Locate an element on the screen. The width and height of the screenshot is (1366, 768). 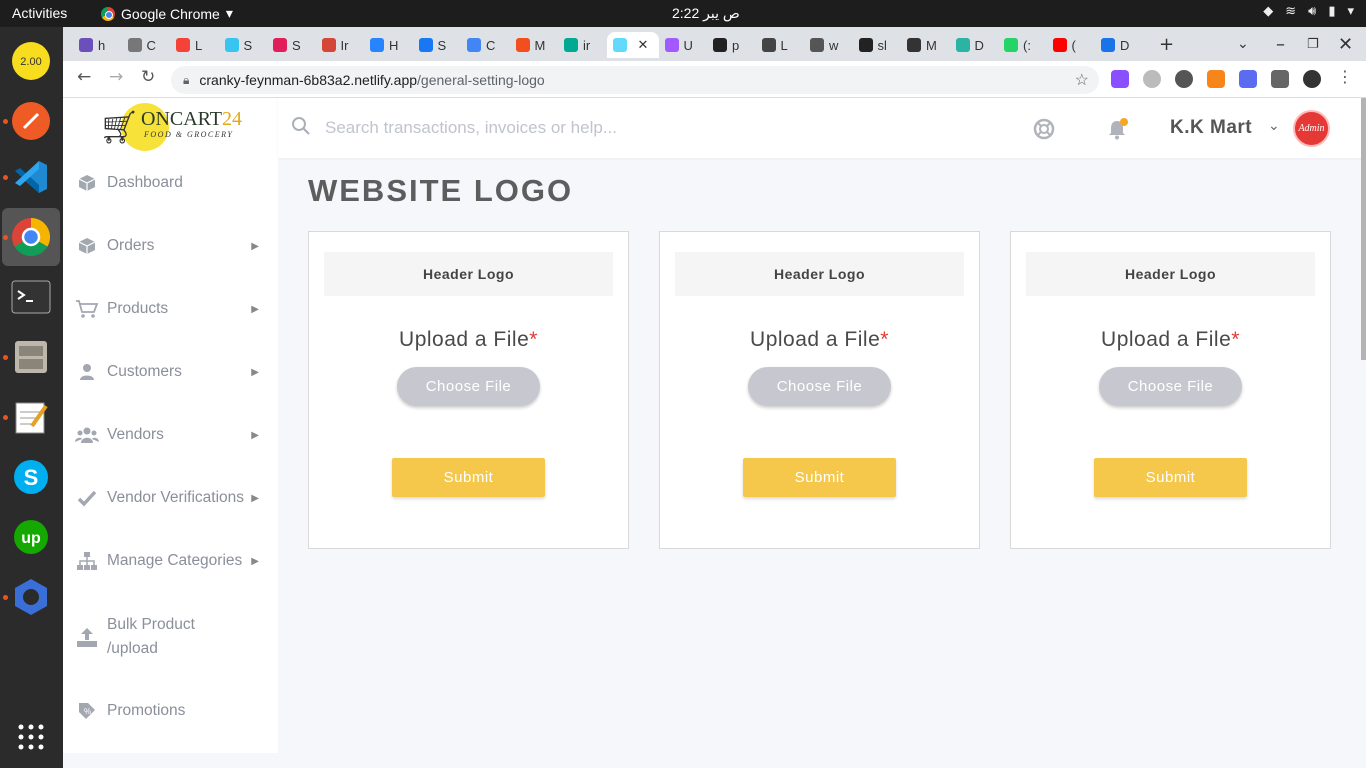
dock-app-text-editor is located at coordinates (28, 417).